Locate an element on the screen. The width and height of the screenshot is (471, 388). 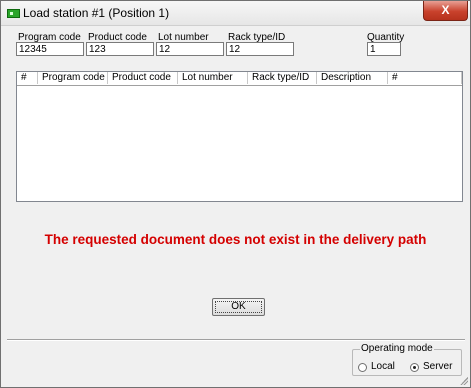
product-code-input is located at coordinates (120, 49).